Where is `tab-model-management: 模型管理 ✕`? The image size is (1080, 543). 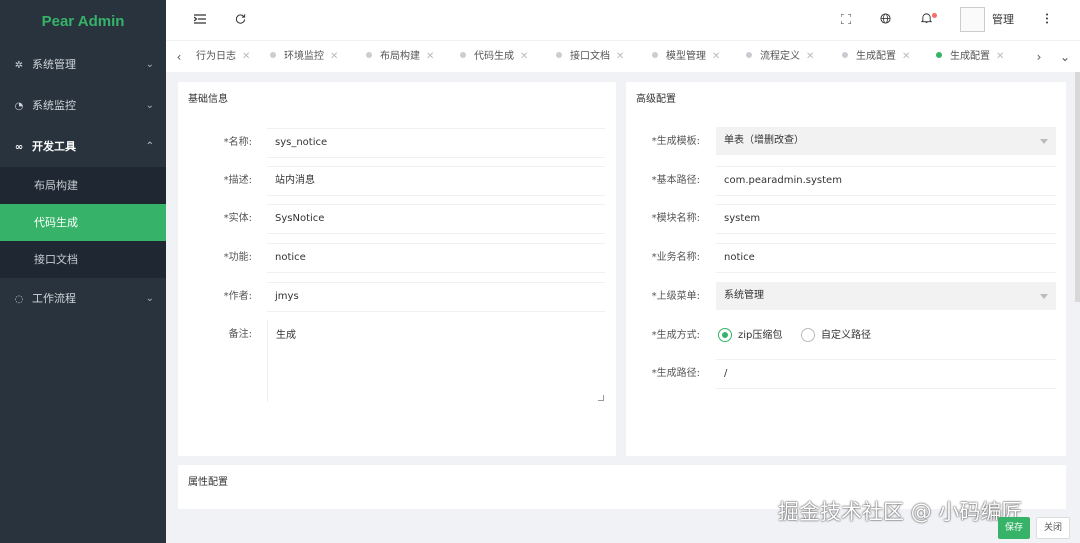 tab-model-management: 模型管理 ✕ is located at coordinates (686, 57).